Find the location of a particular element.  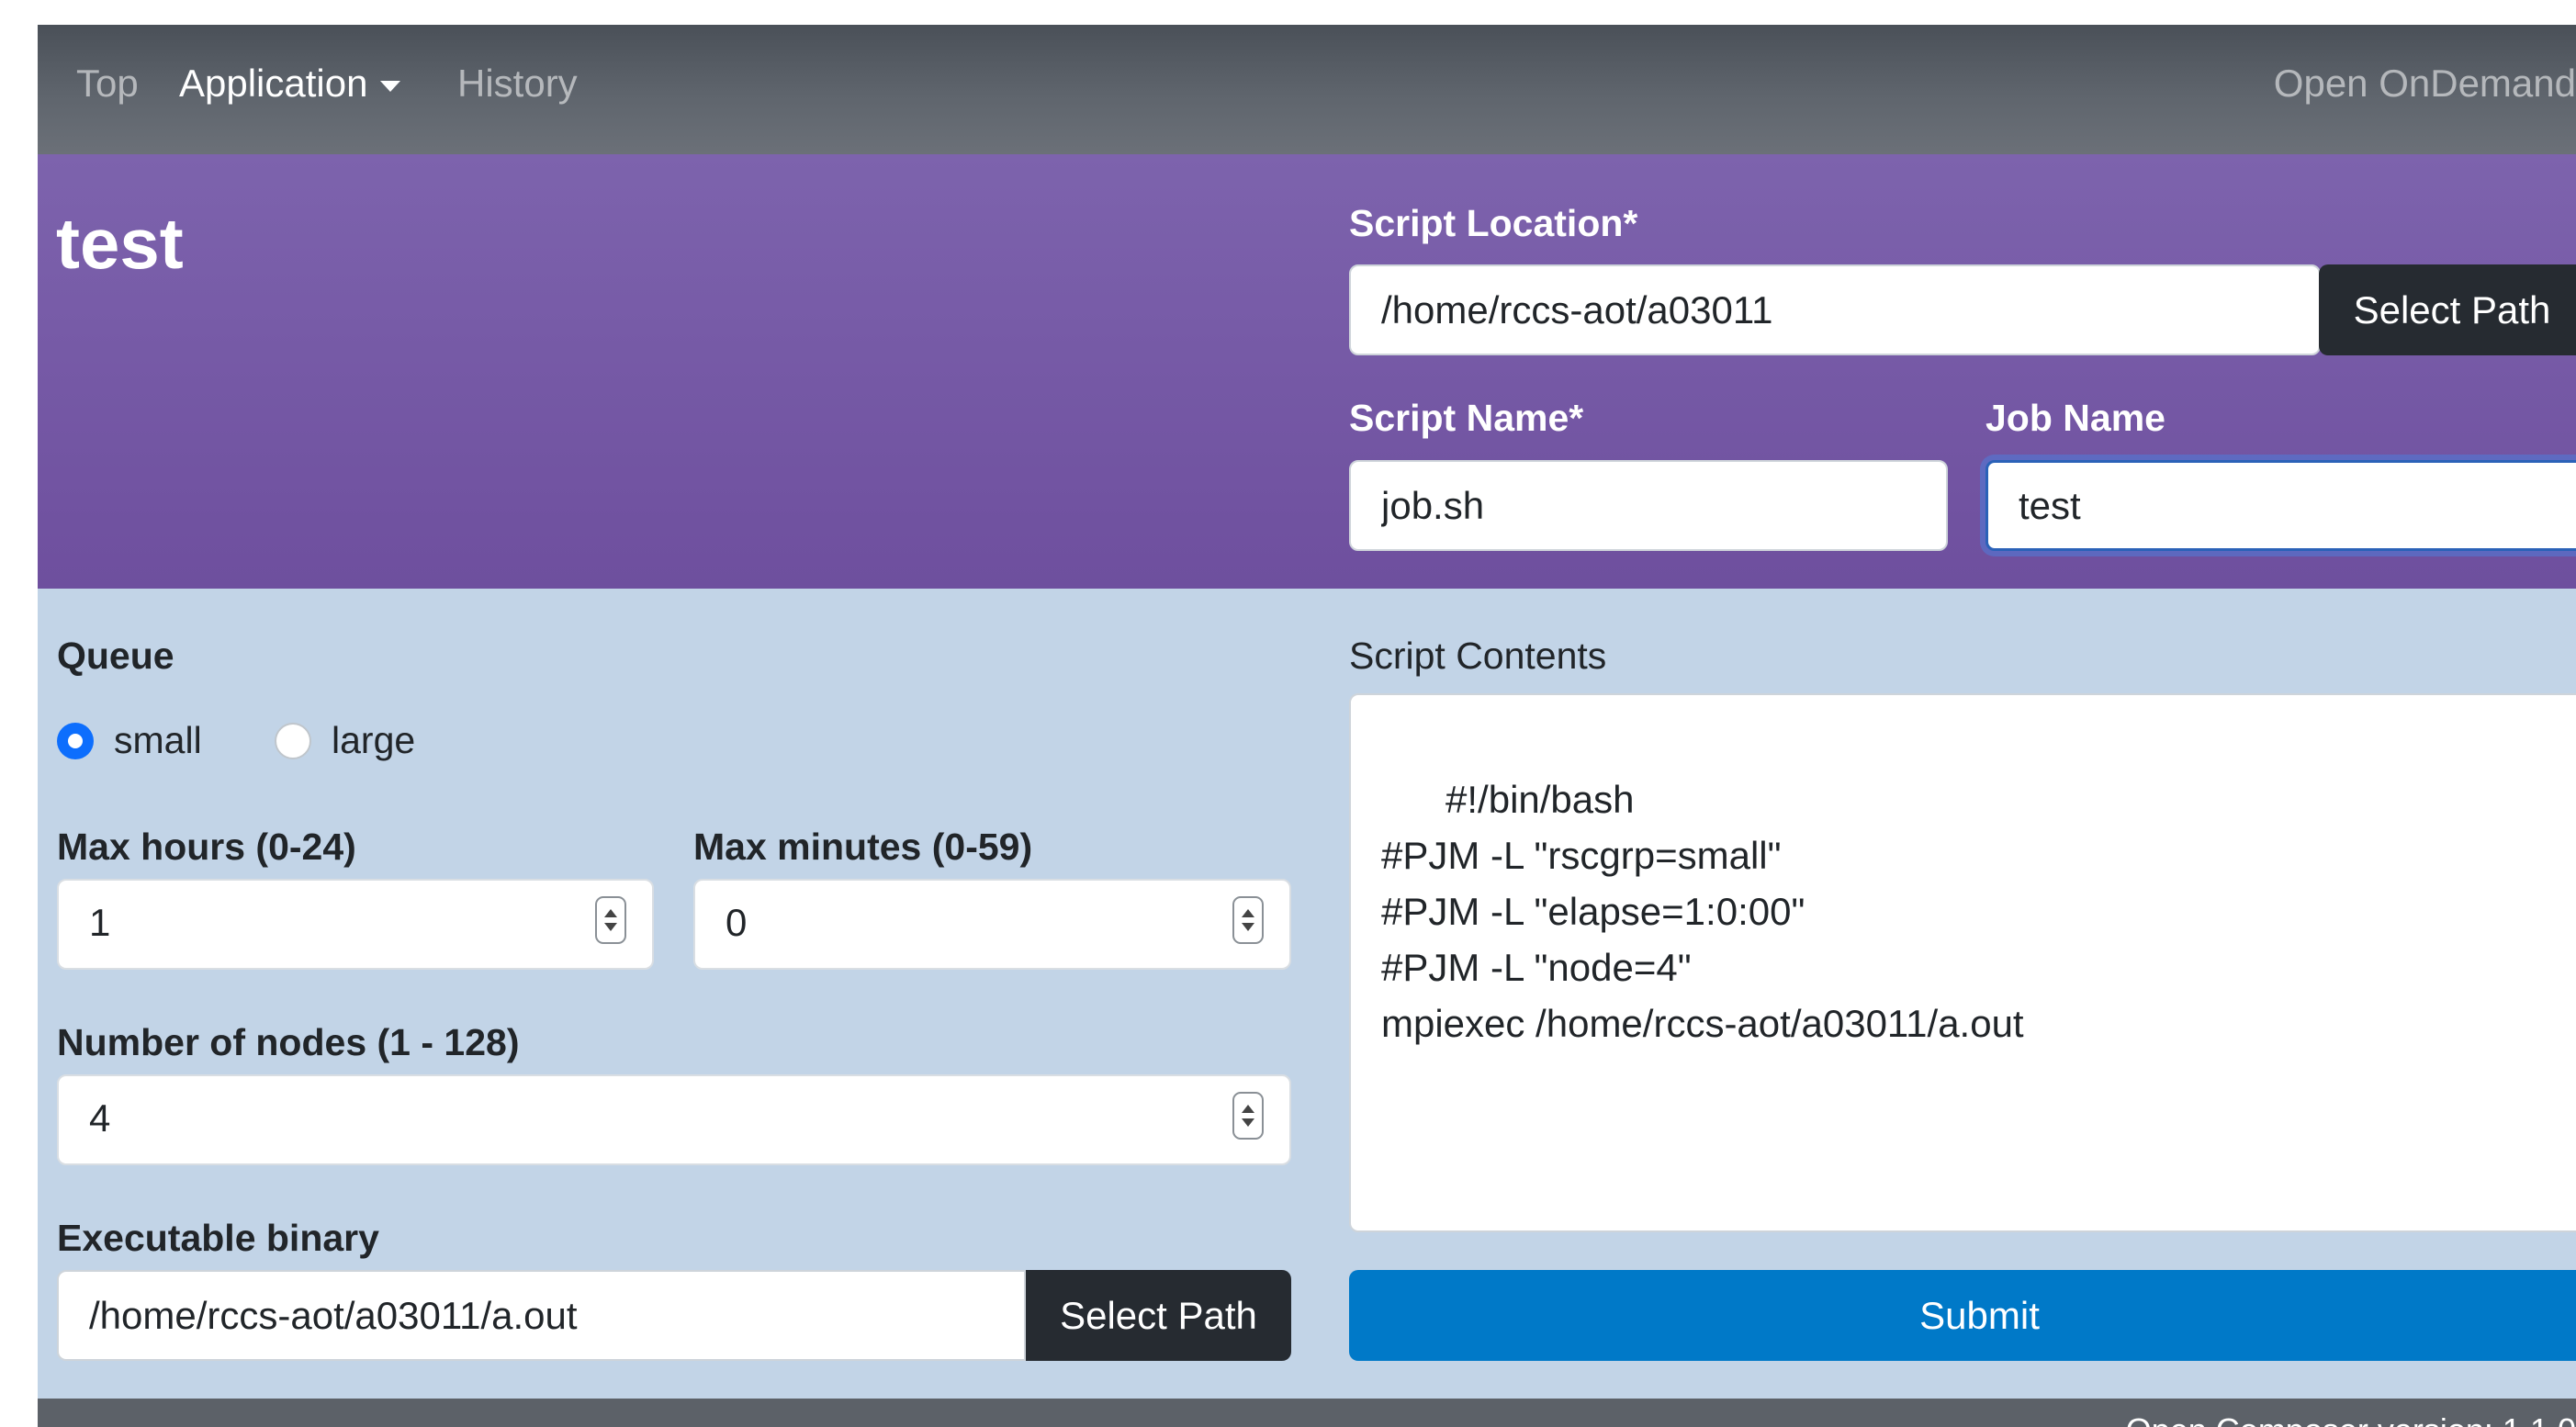

nav-top-link: Top is located at coordinates (107, 84).